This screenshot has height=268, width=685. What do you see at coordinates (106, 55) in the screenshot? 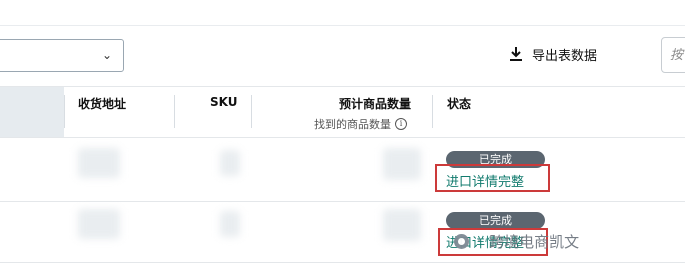
I see `chevron-down-icon: ⌄` at bounding box center [106, 55].